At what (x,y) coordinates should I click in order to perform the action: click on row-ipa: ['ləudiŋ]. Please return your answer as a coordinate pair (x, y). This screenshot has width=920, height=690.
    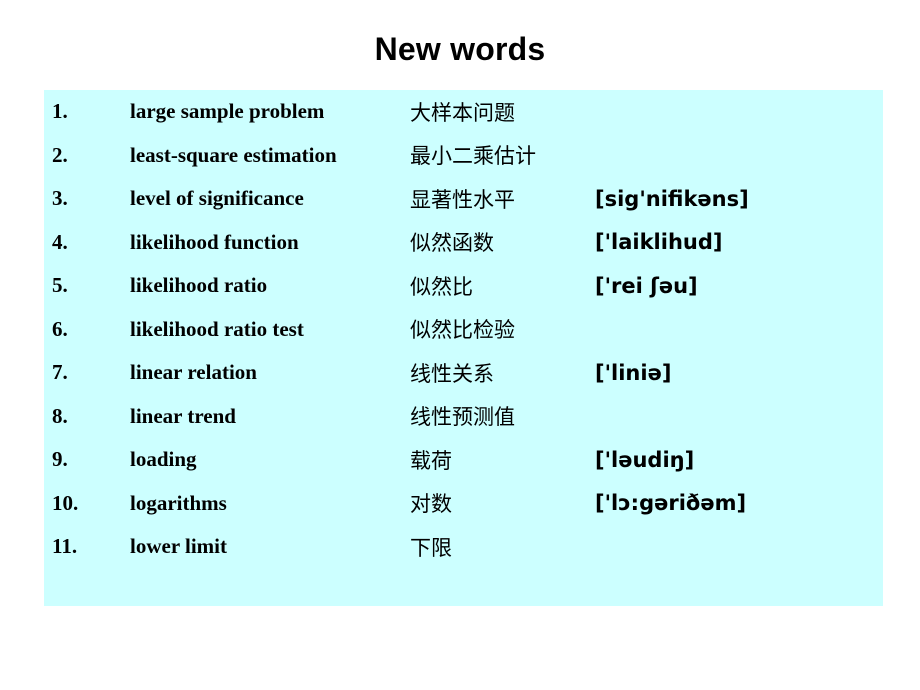
    Looking at the image, I should click on (645, 459).